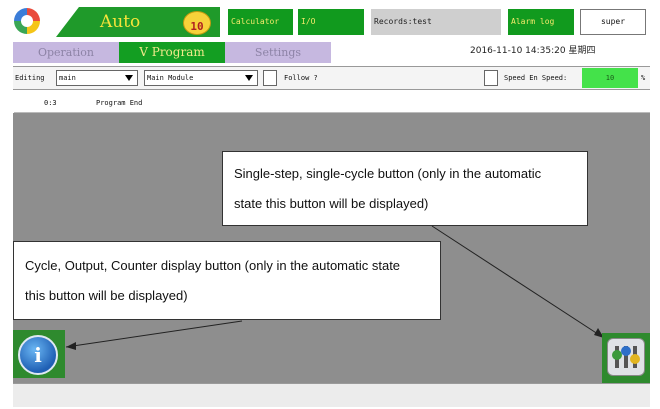 The height and width of the screenshot is (409, 660). Describe the element at coordinates (518, 282) in the screenshot. I see `step-leader-line` at that location.